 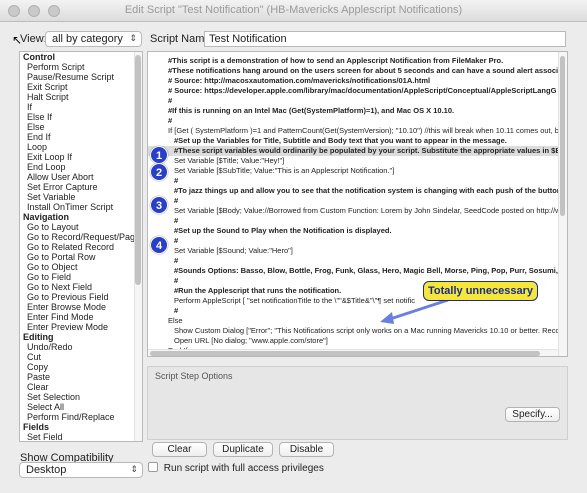 I want to click on full-access-checkbox, so click(x=153, y=467).